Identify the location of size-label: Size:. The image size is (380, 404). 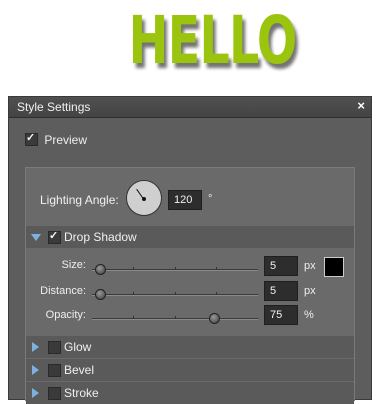
(73, 265).